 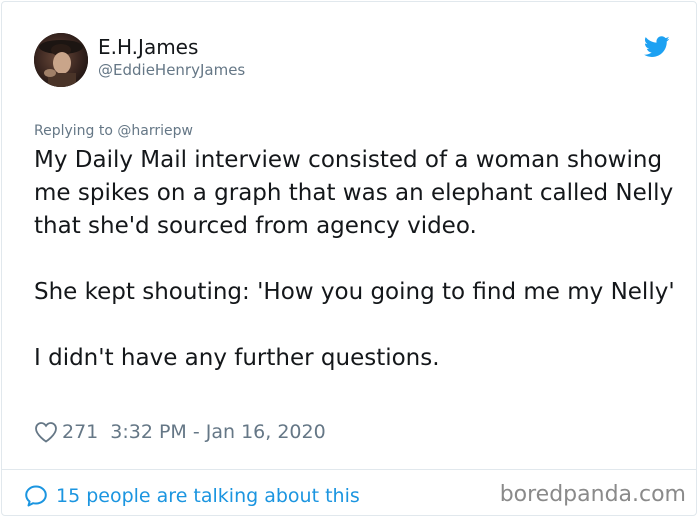 What do you see at coordinates (148, 47) in the screenshot?
I see `author-display-name: E.H.James` at bounding box center [148, 47].